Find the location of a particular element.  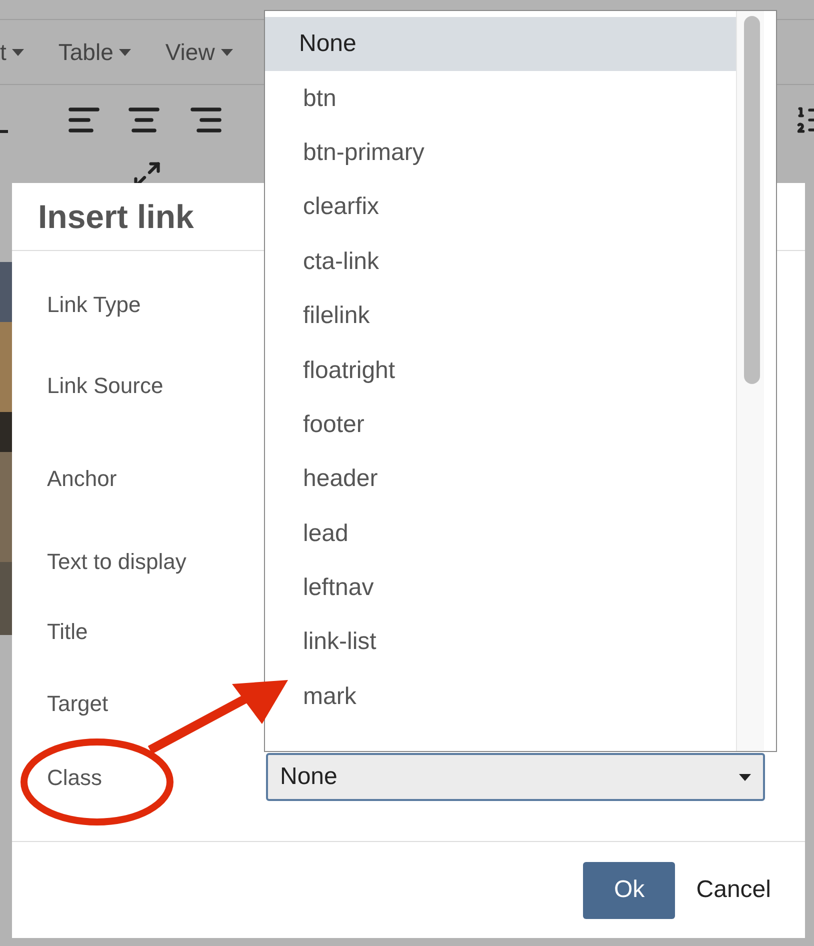

field-label: Anchor is located at coordinates (82, 479).